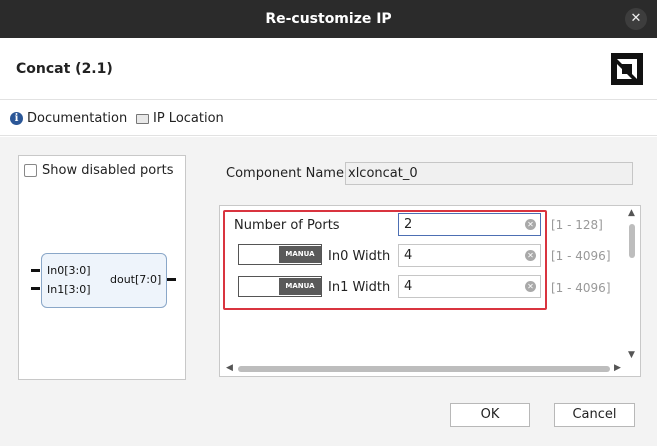  I want to click on vertical-scrollbar: ▲ ▼, so click(632, 285).